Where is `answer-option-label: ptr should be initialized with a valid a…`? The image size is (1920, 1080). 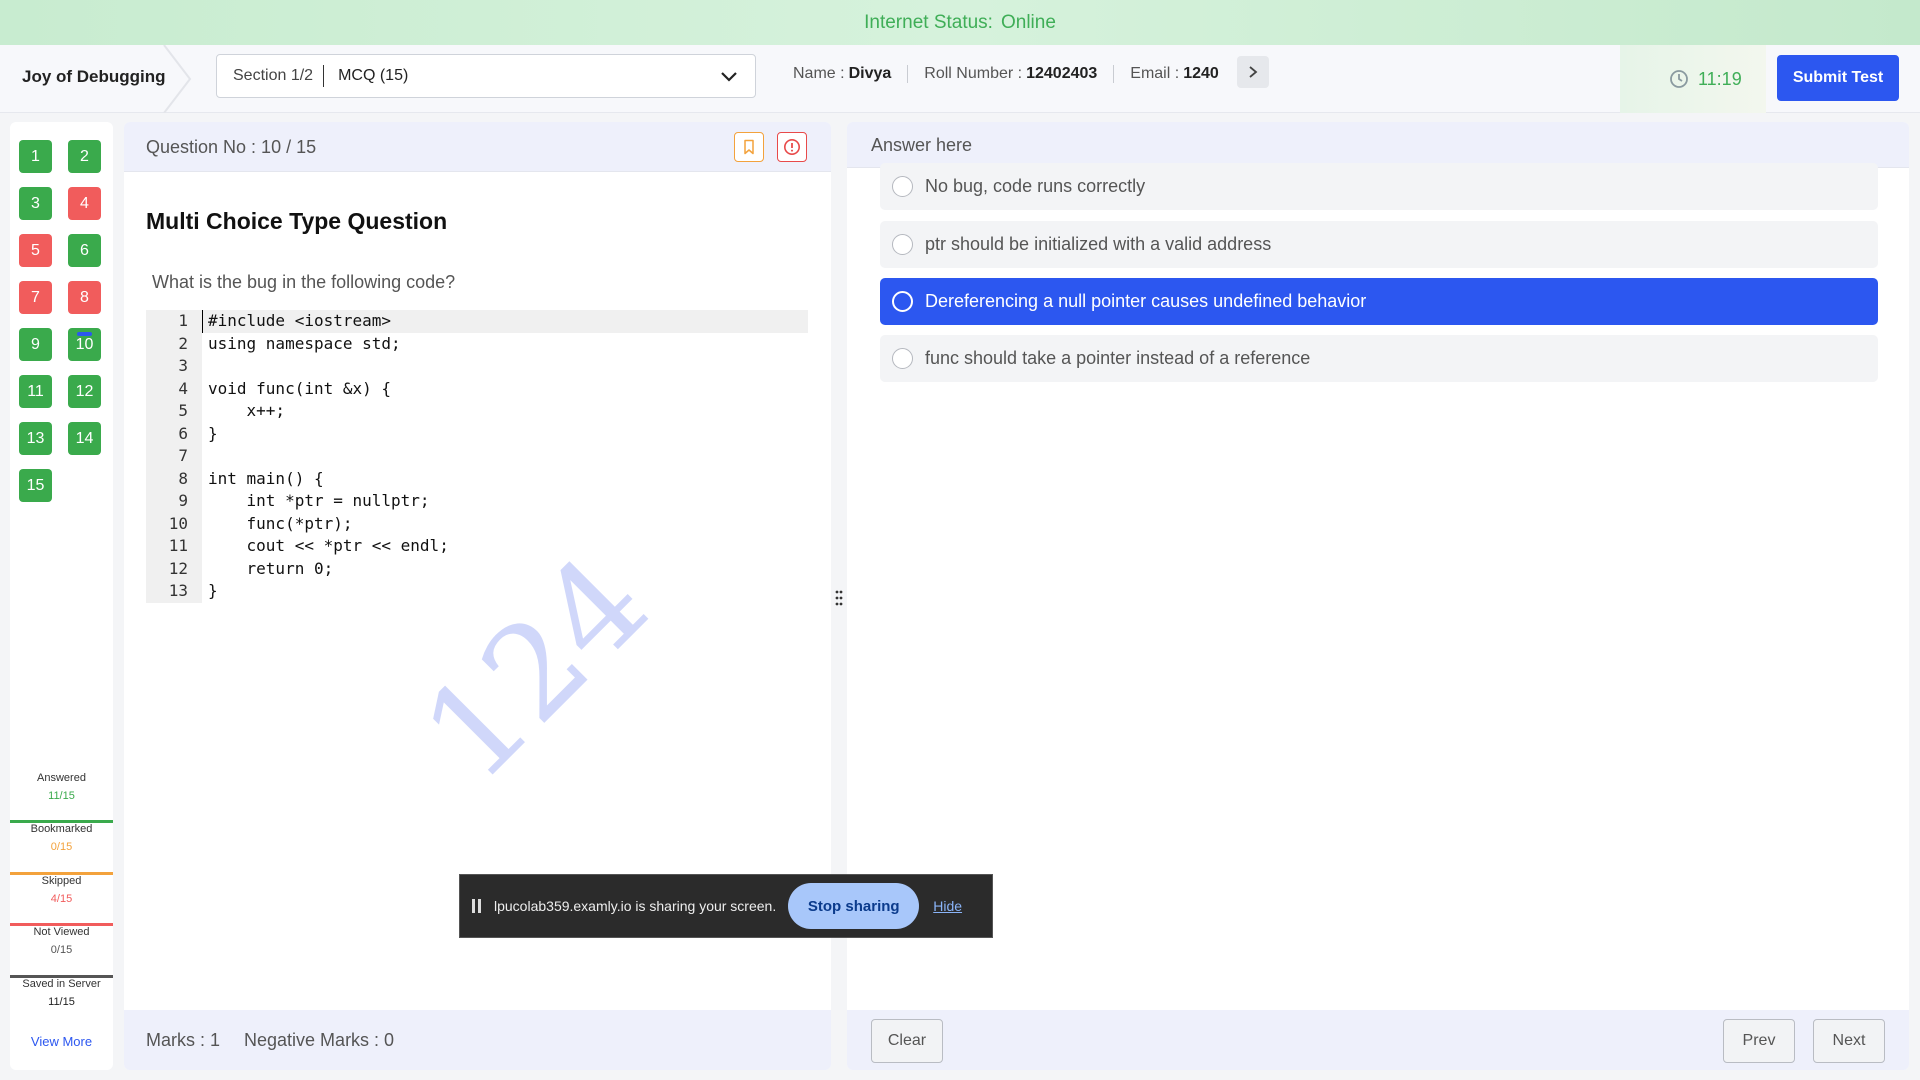 answer-option-label: ptr should be initialized with a valid a… is located at coordinates (1098, 244).